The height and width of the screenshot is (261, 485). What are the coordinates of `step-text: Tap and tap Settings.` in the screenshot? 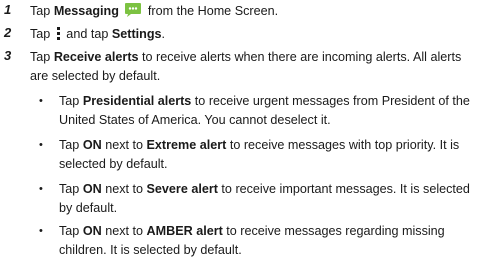 It's located at (253, 36).